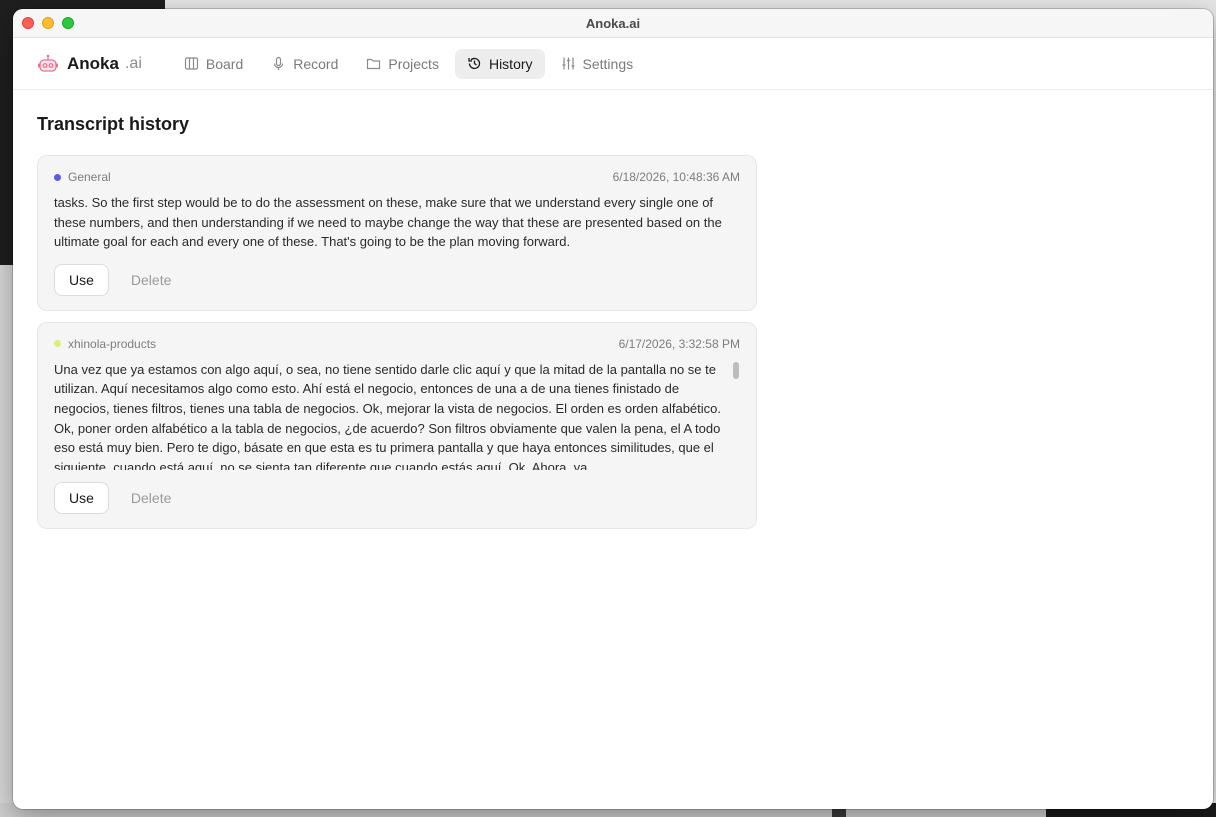 The height and width of the screenshot is (817, 1216). Describe the element at coordinates (510, 63) in the screenshot. I see `nav-history-label: History` at that location.